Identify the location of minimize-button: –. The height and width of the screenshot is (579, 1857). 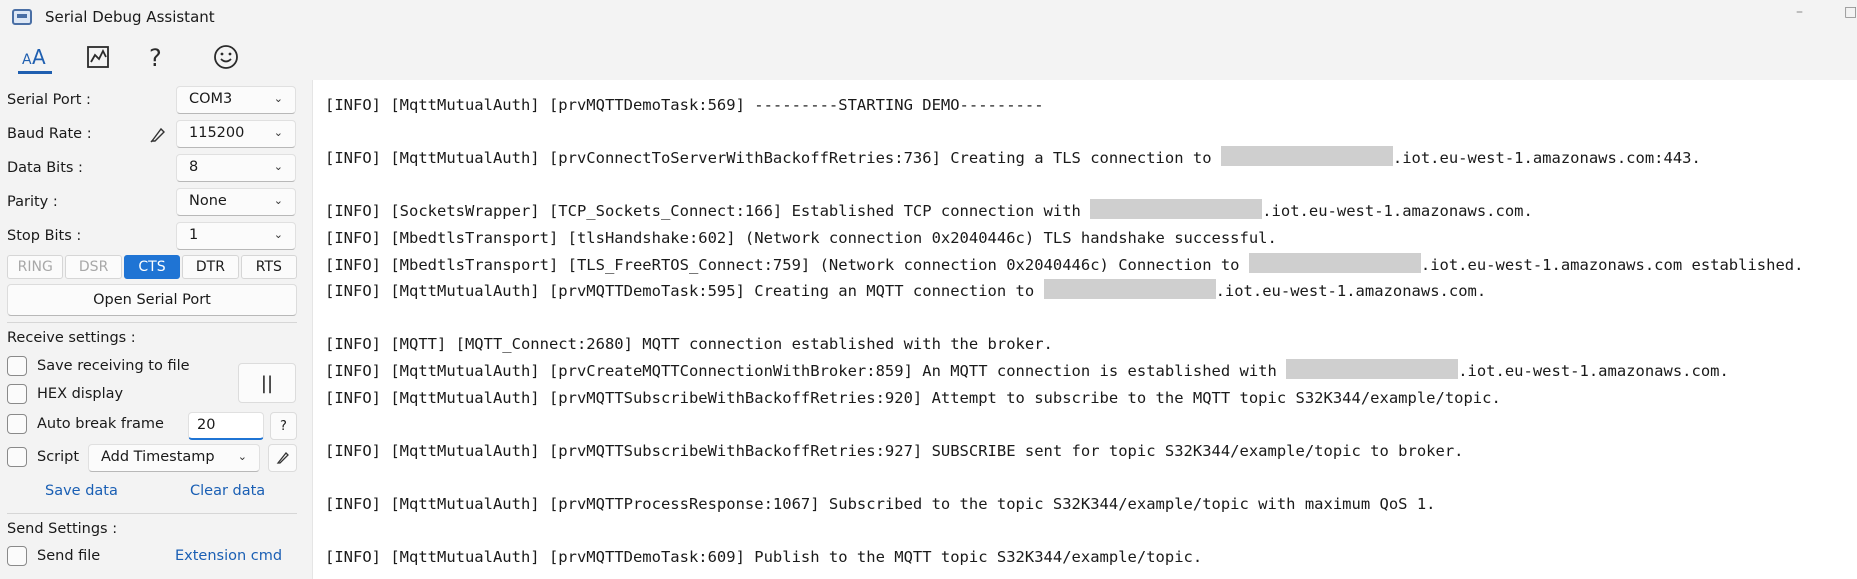
(1799, 12).